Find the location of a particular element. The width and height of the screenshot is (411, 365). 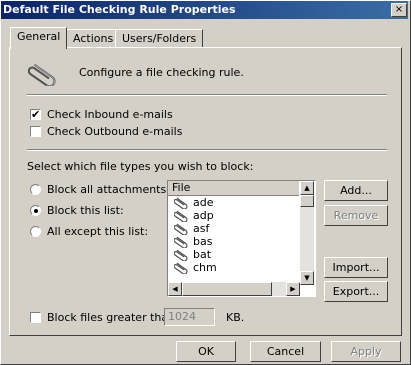

size-unit-label: KB. is located at coordinates (235, 317).